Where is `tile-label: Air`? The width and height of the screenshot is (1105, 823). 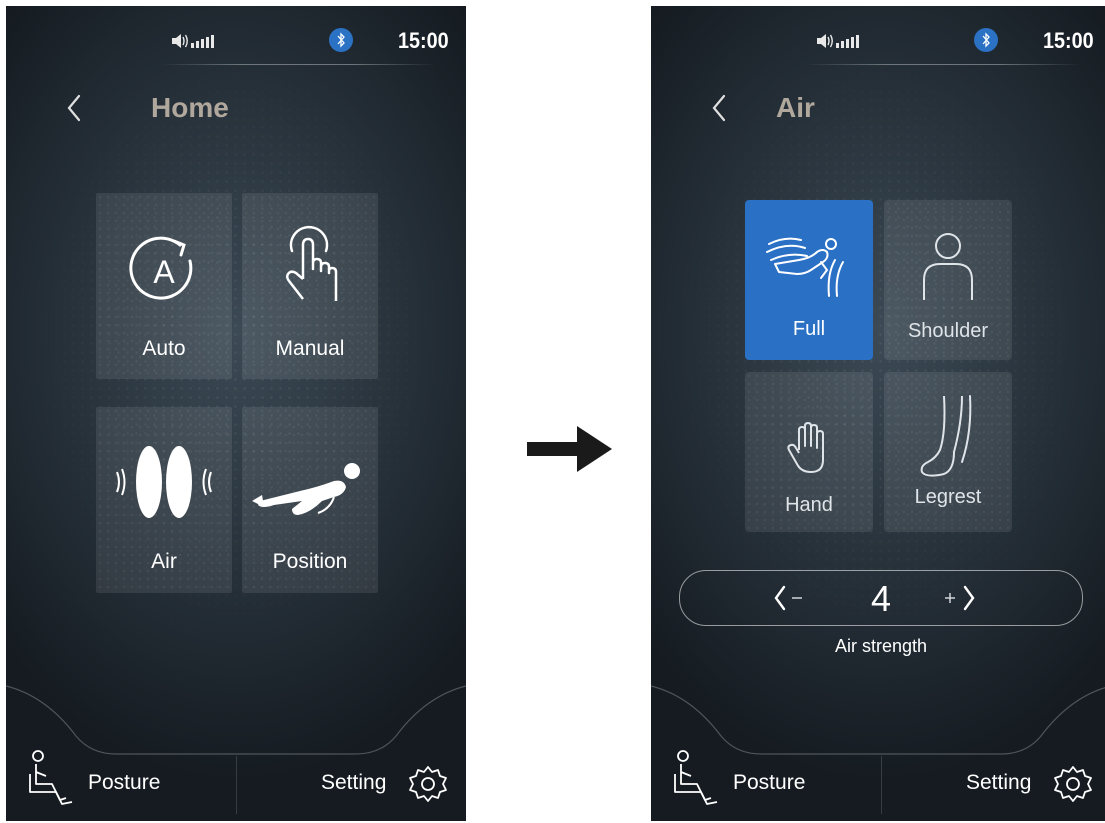 tile-label: Air is located at coordinates (164, 561).